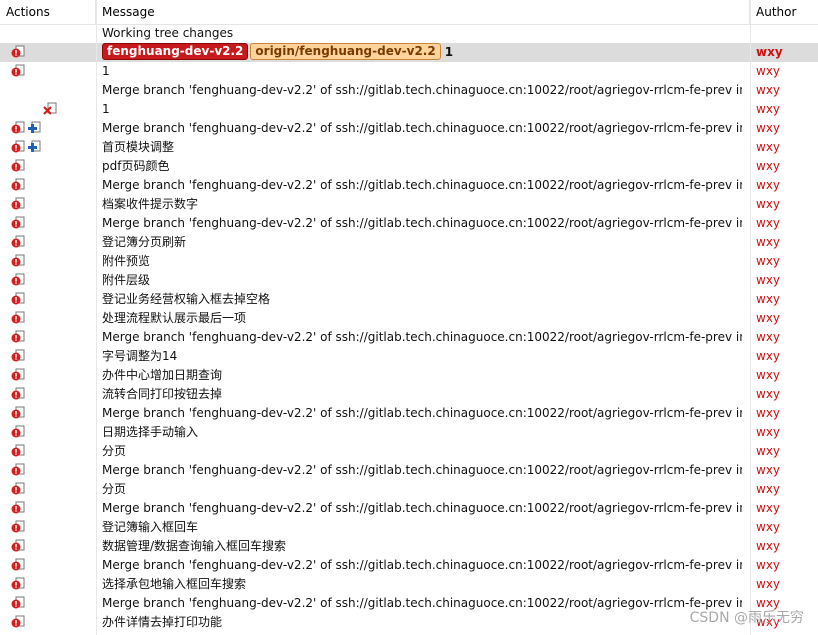  What do you see at coordinates (409, 242) in the screenshot?
I see `commit-row: 登记簿分页刷新 wxy` at bounding box center [409, 242].